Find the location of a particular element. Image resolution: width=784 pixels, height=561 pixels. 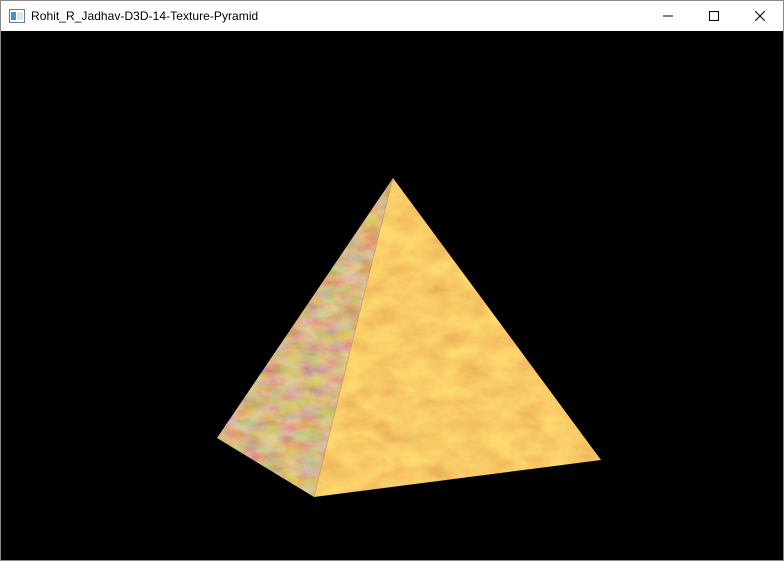

minimize-icon is located at coordinates (668, 16).